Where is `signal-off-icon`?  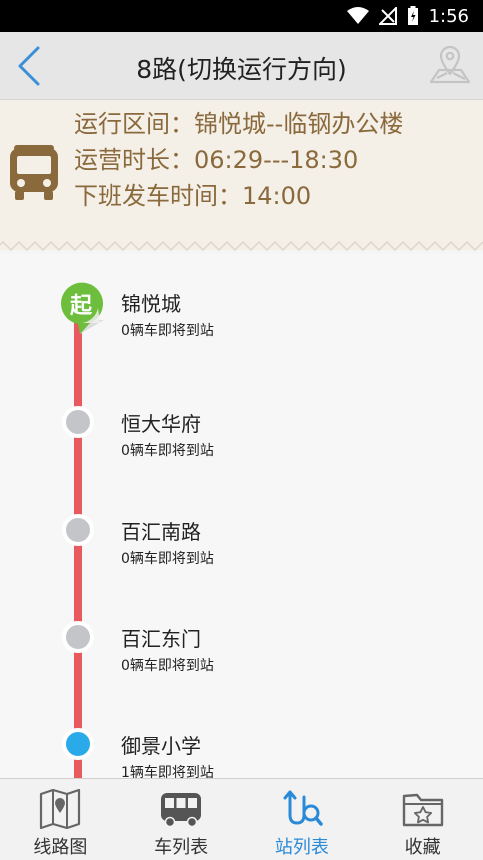
signal-off-icon is located at coordinates (387, 16).